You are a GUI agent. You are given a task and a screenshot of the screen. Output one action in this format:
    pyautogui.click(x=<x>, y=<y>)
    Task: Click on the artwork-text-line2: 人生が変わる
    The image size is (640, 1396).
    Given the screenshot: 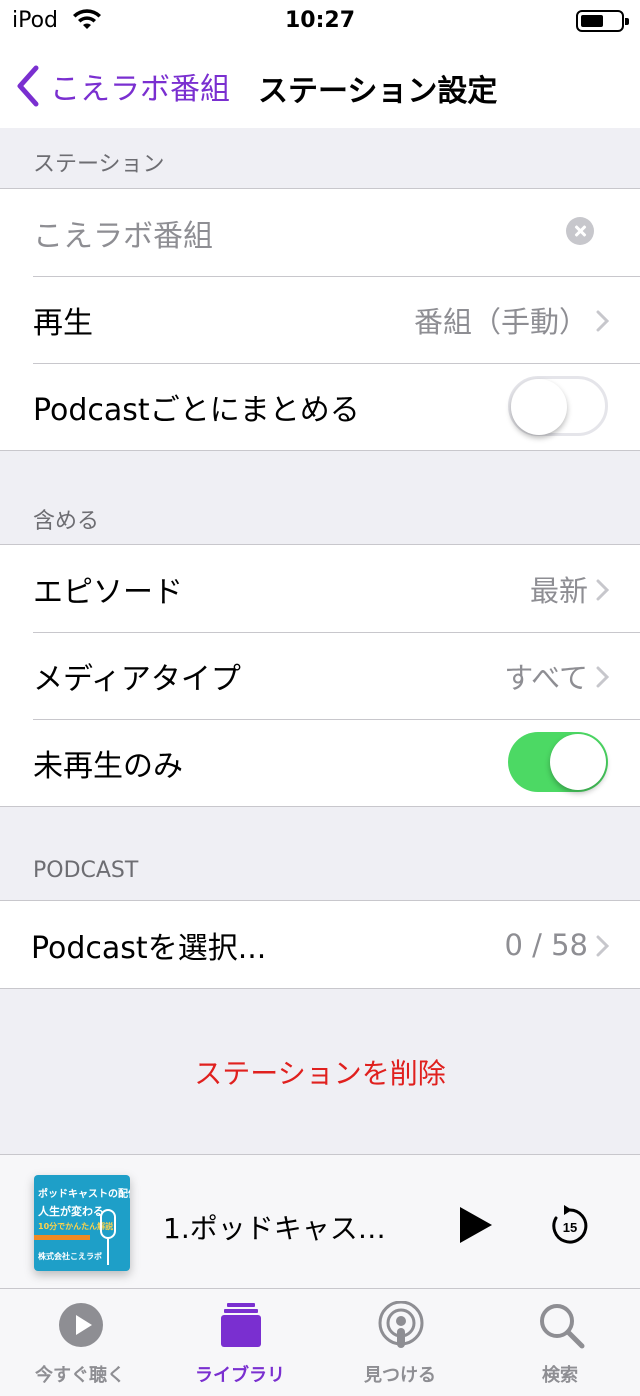 What is the action you would take?
    pyautogui.click(x=71, y=1211)
    